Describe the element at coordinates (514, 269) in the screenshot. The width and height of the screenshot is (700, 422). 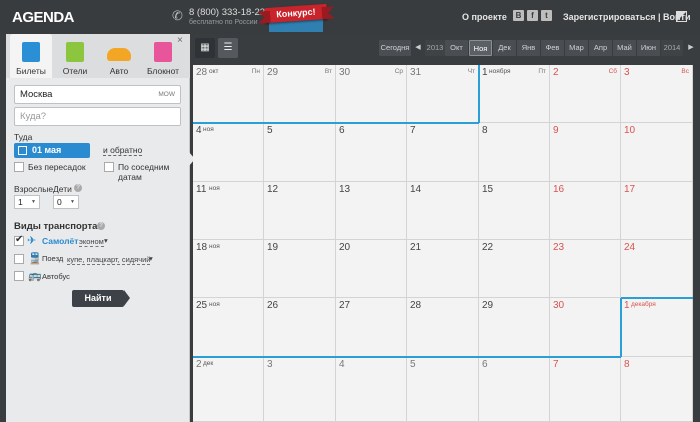
I see `day-cell: 22` at that location.